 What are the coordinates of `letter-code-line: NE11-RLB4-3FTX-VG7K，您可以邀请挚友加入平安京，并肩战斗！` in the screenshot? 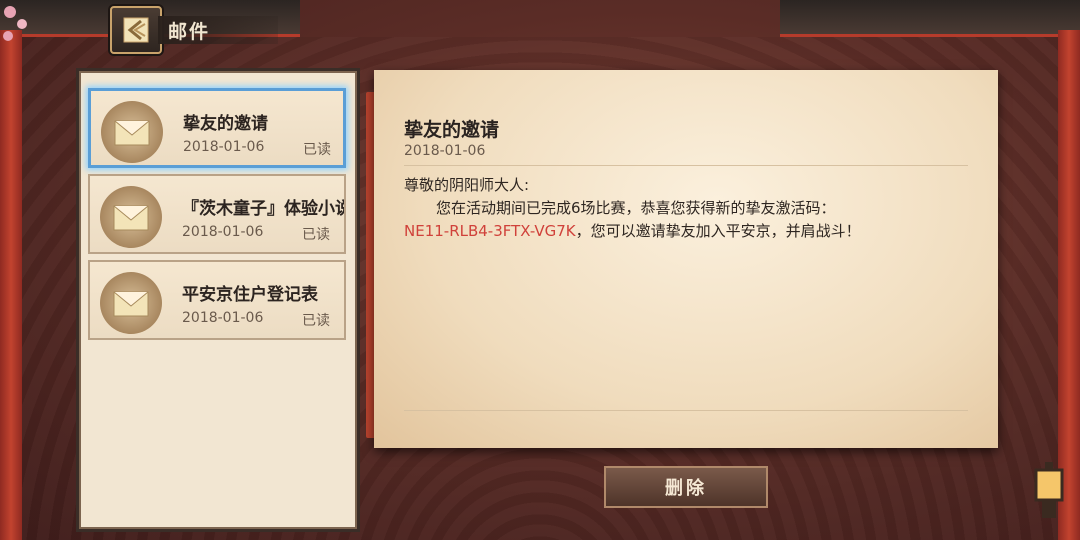 It's located at (664, 231).